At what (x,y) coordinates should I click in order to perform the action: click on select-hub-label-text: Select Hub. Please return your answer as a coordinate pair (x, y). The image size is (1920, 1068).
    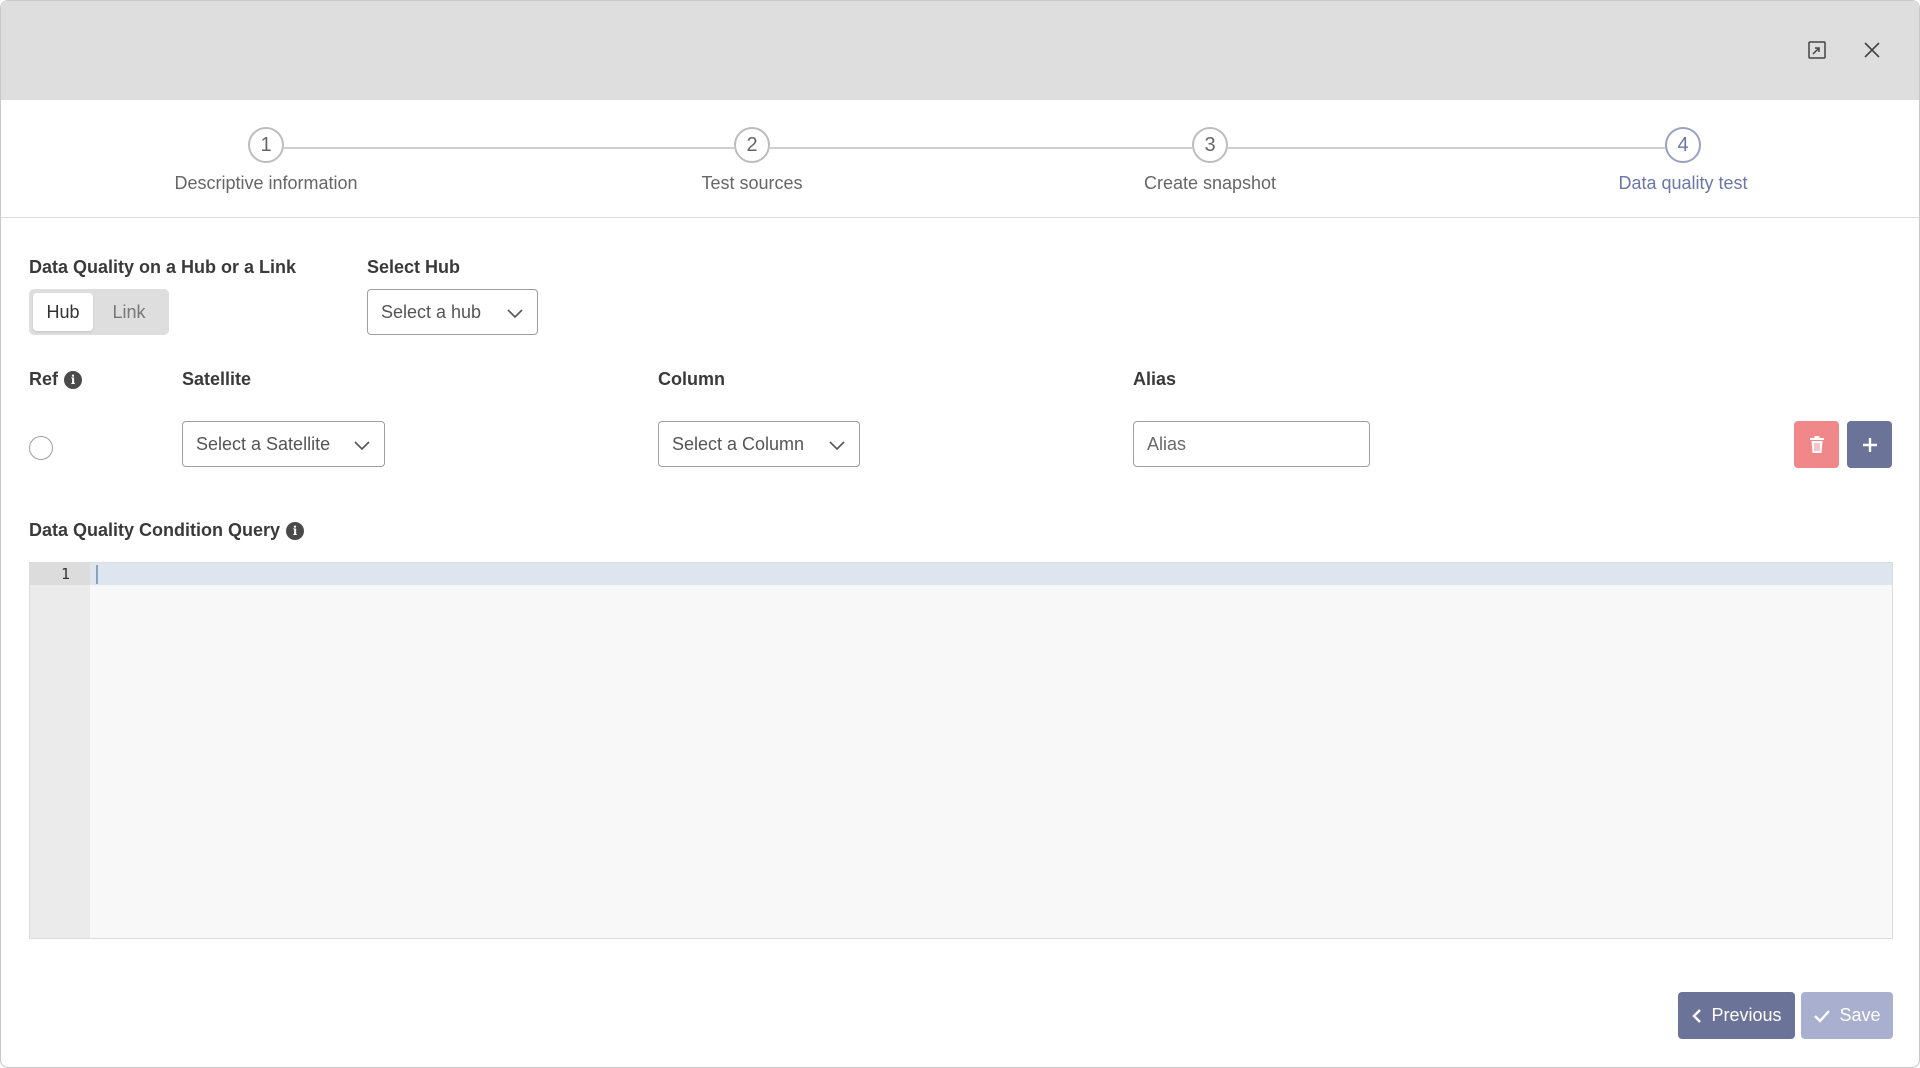
    Looking at the image, I should click on (414, 267).